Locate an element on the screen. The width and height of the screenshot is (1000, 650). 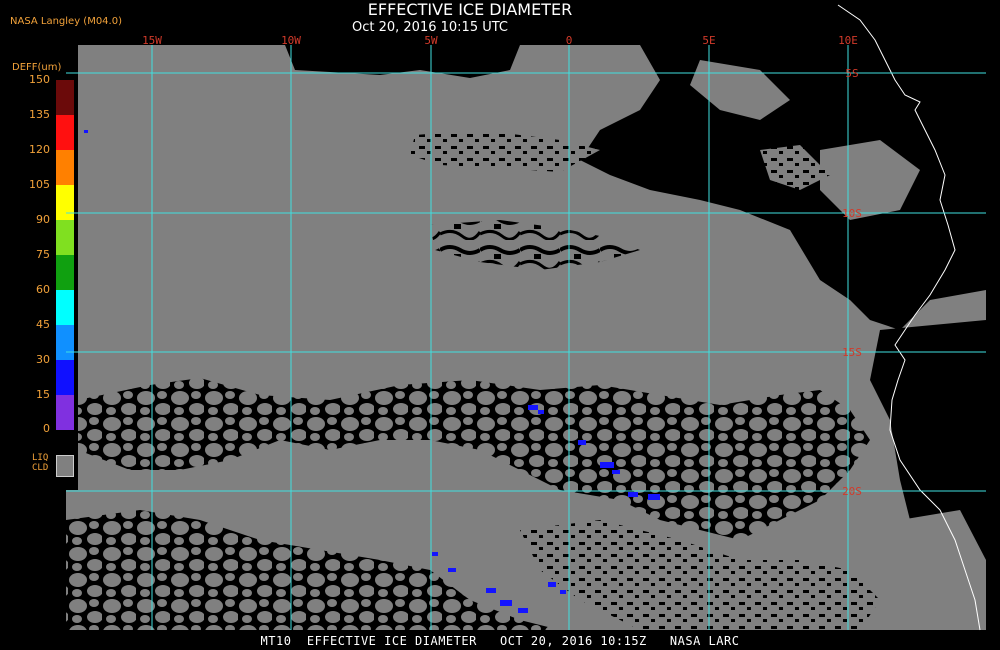
latitude-label: 10S is located at coordinates (852, 213).